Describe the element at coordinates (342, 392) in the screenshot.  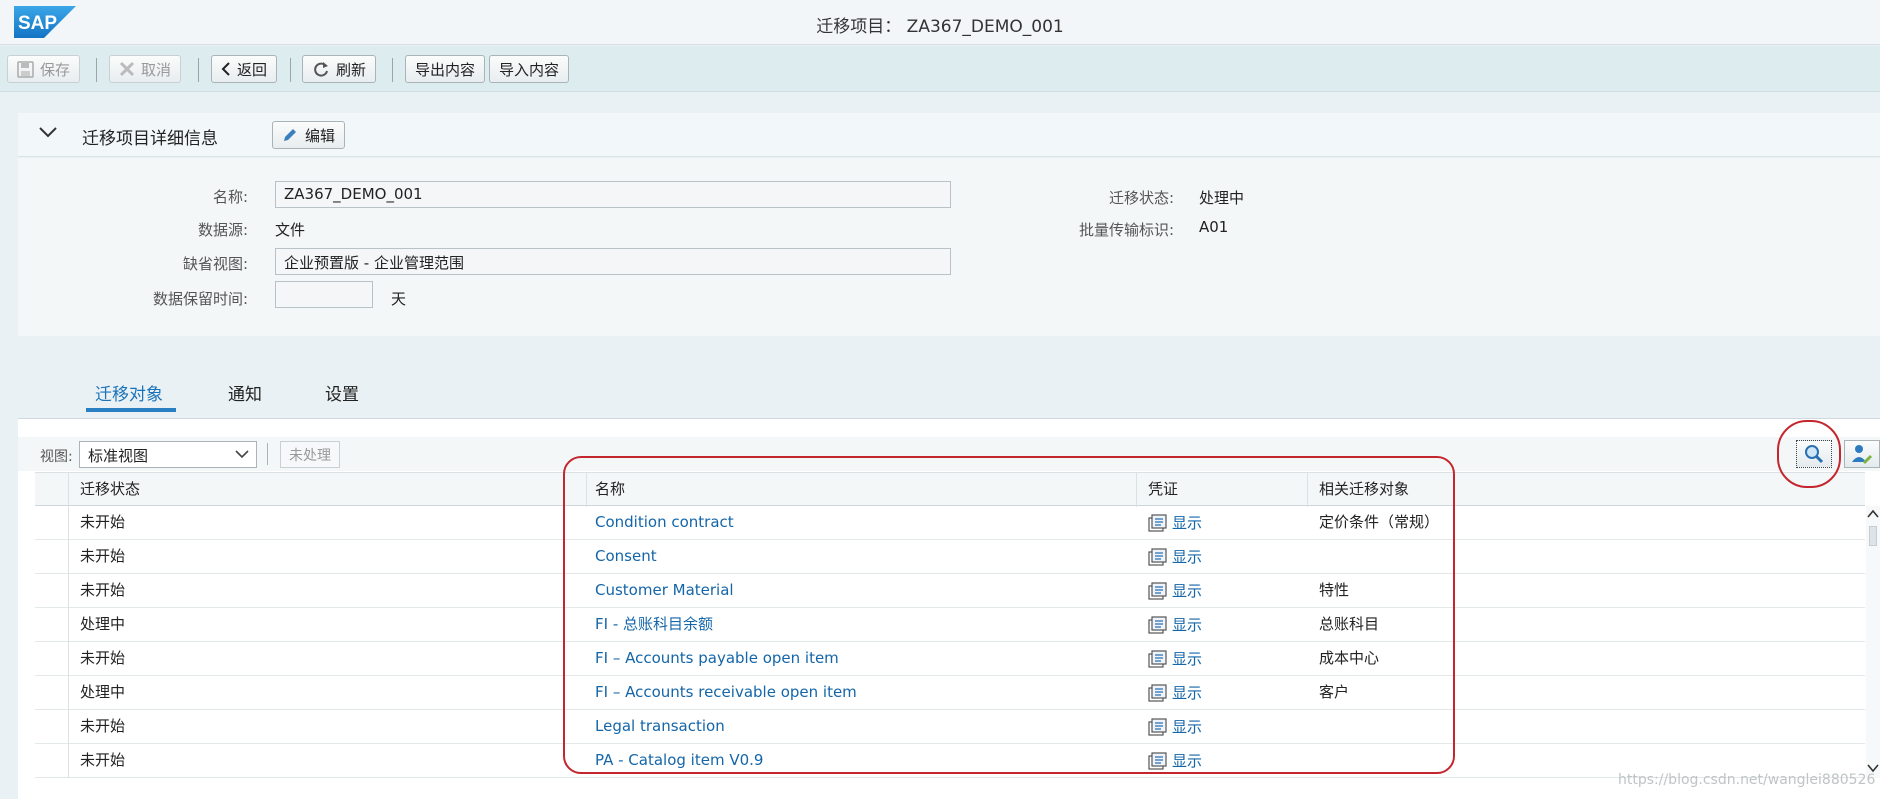
I see `tab-settings: 设置` at that location.